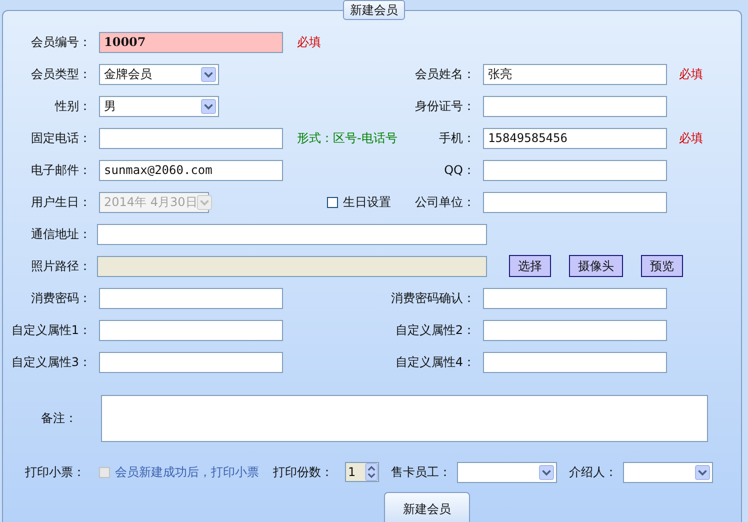 Image resolution: width=748 pixels, height=522 pixels. I want to click on field-label: 备注：, so click(59, 418).